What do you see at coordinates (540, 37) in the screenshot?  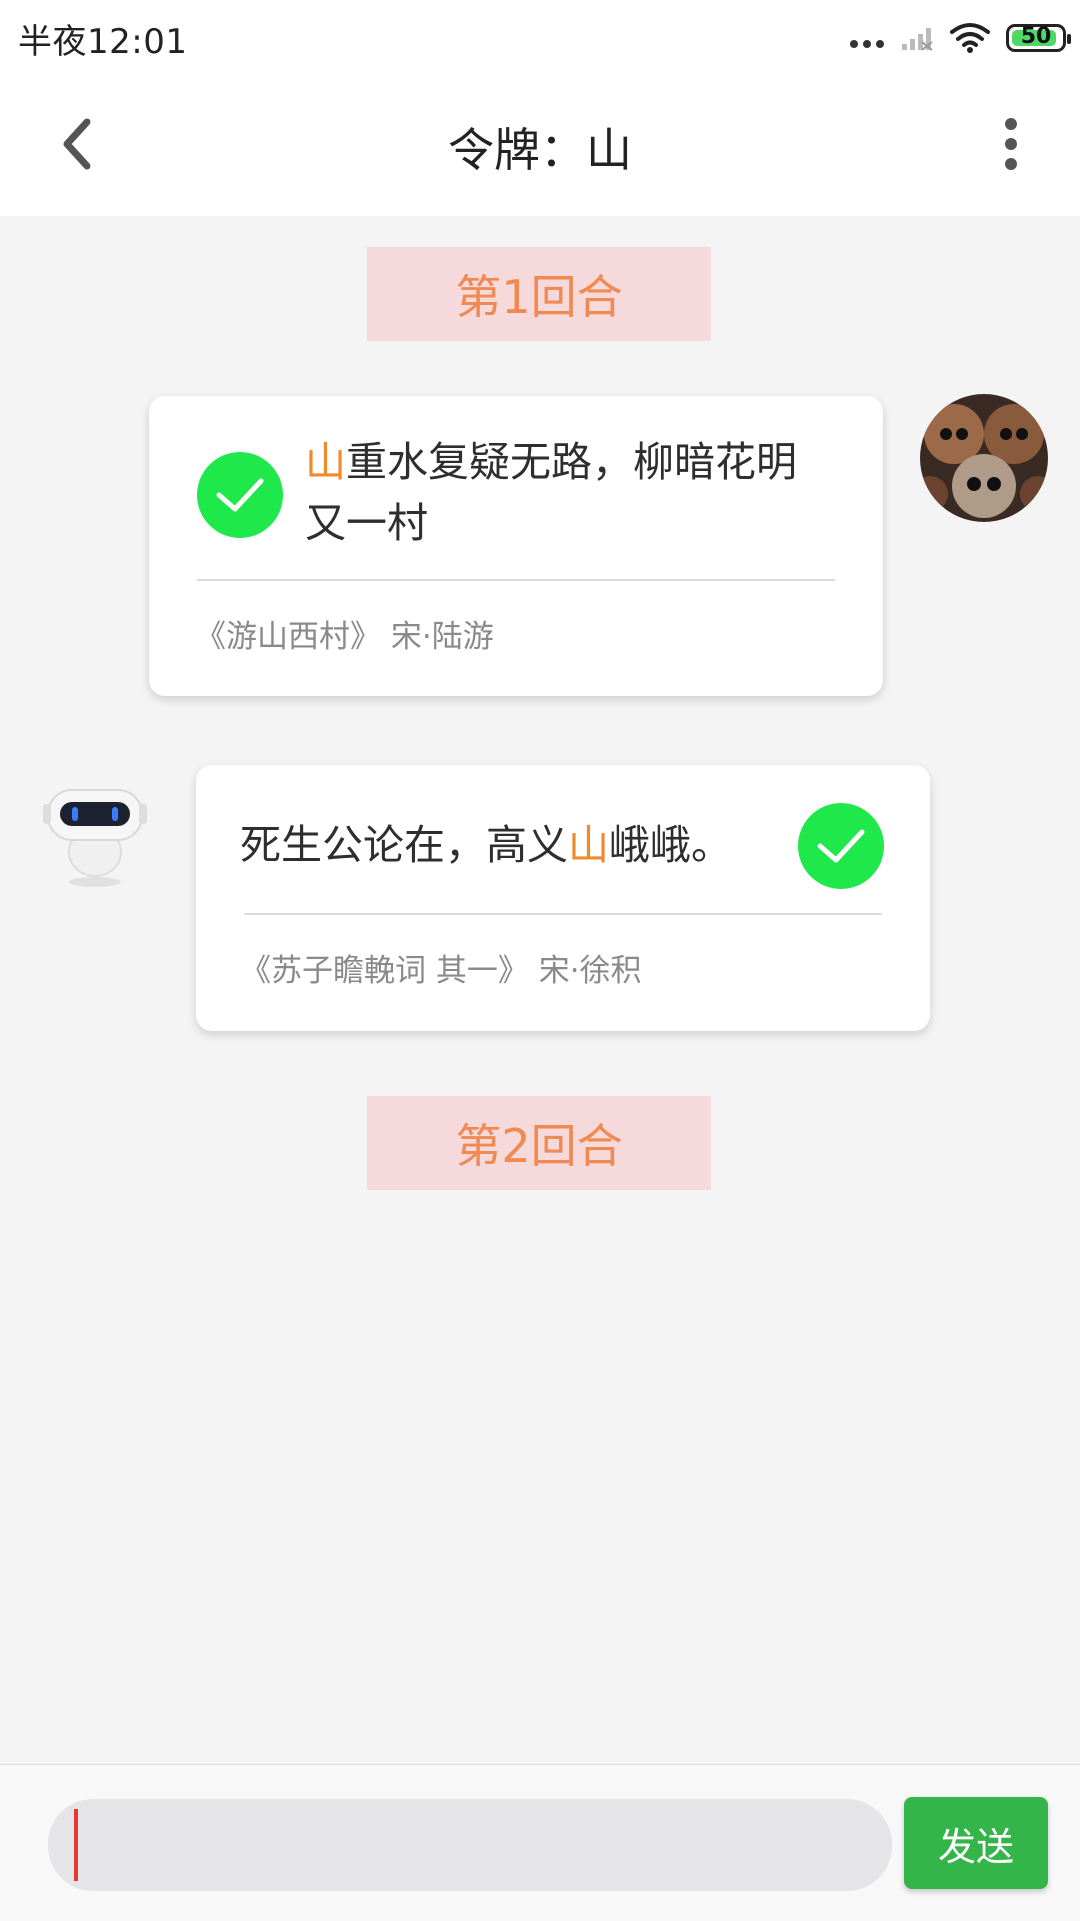 I see `status-bar: 半夜12:01 50` at bounding box center [540, 37].